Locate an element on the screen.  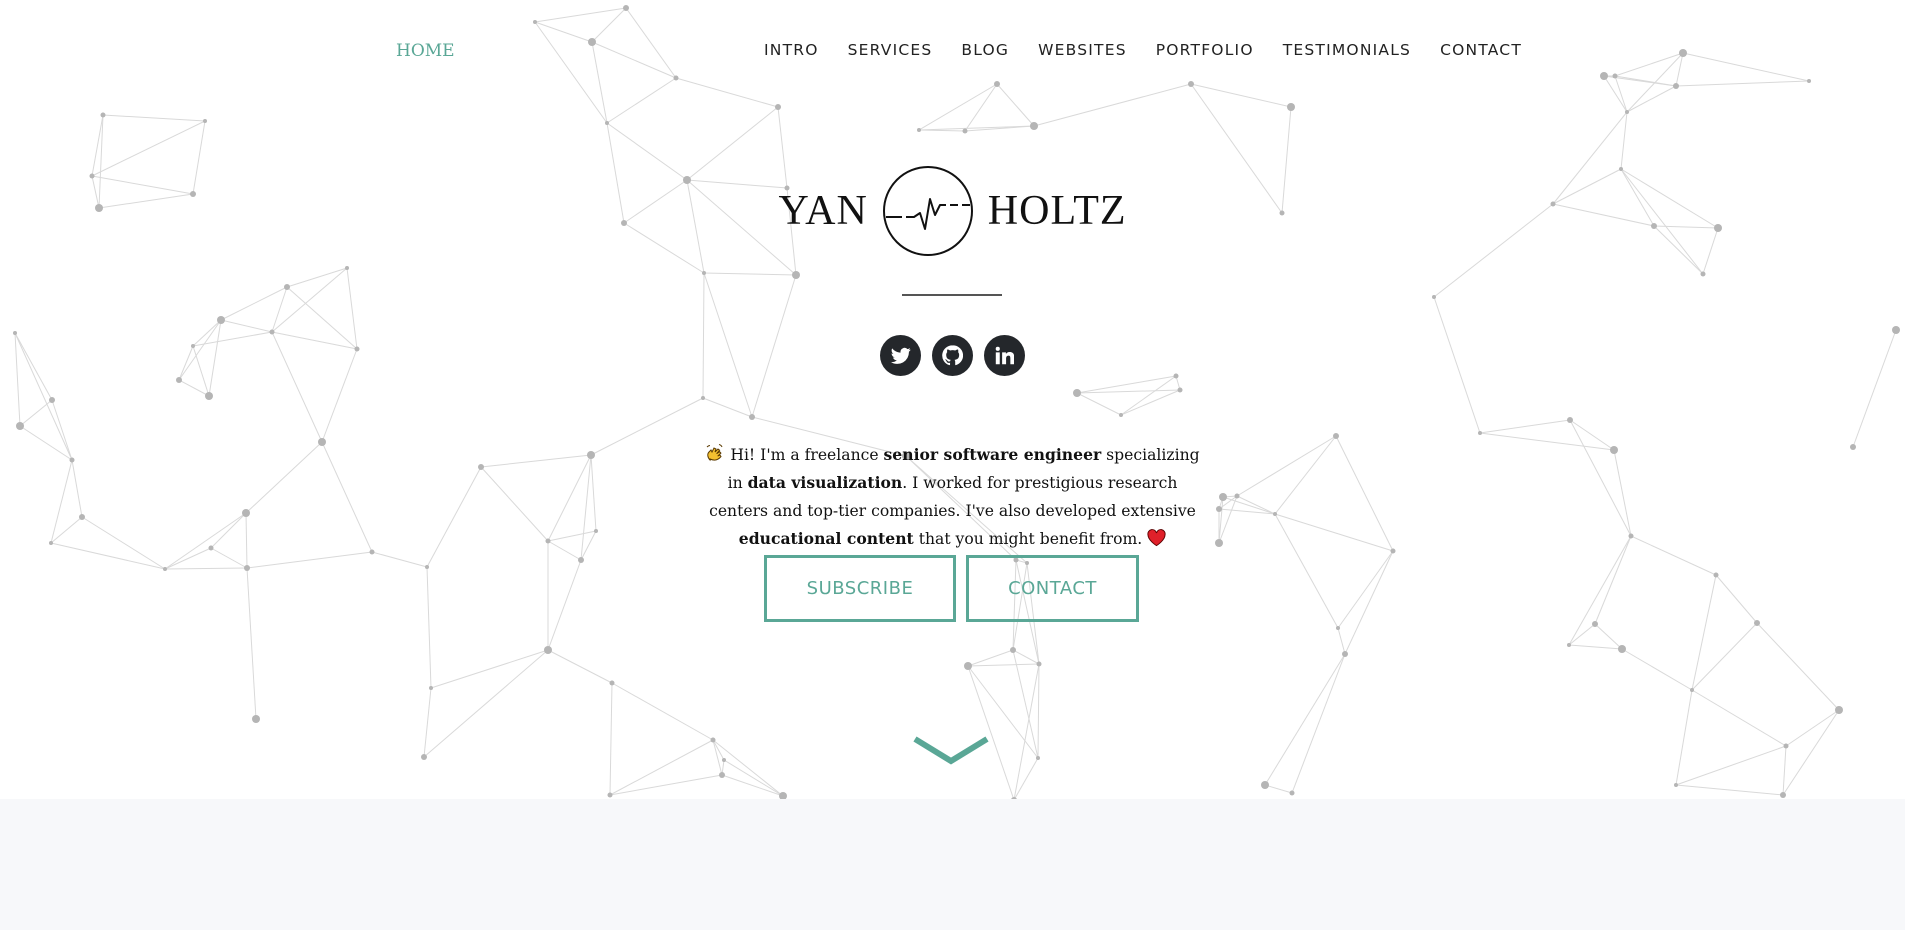
nav-item-services: SERVICES is located at coordinates (890, 50).